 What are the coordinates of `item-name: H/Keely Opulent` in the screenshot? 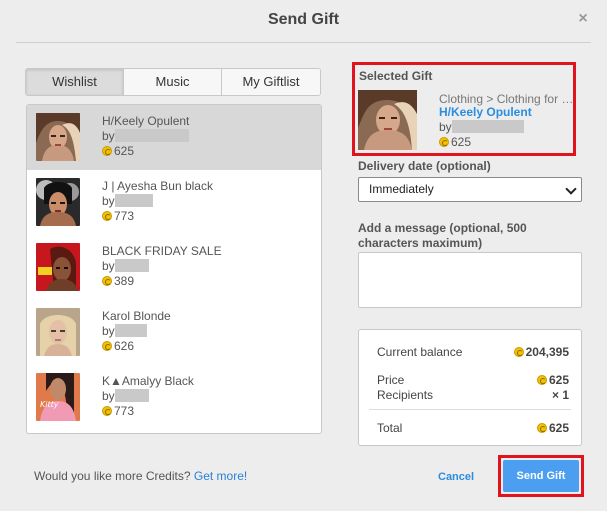 It's located at (146, 121).